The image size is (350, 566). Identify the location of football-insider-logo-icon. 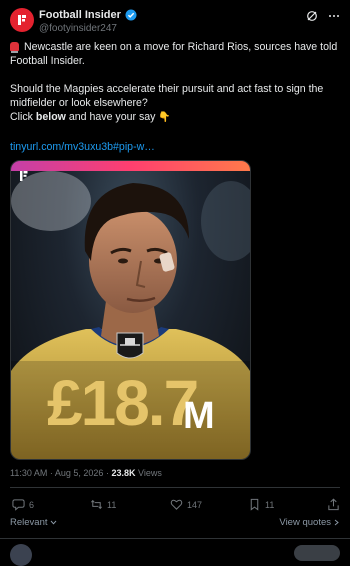
(22, 20).